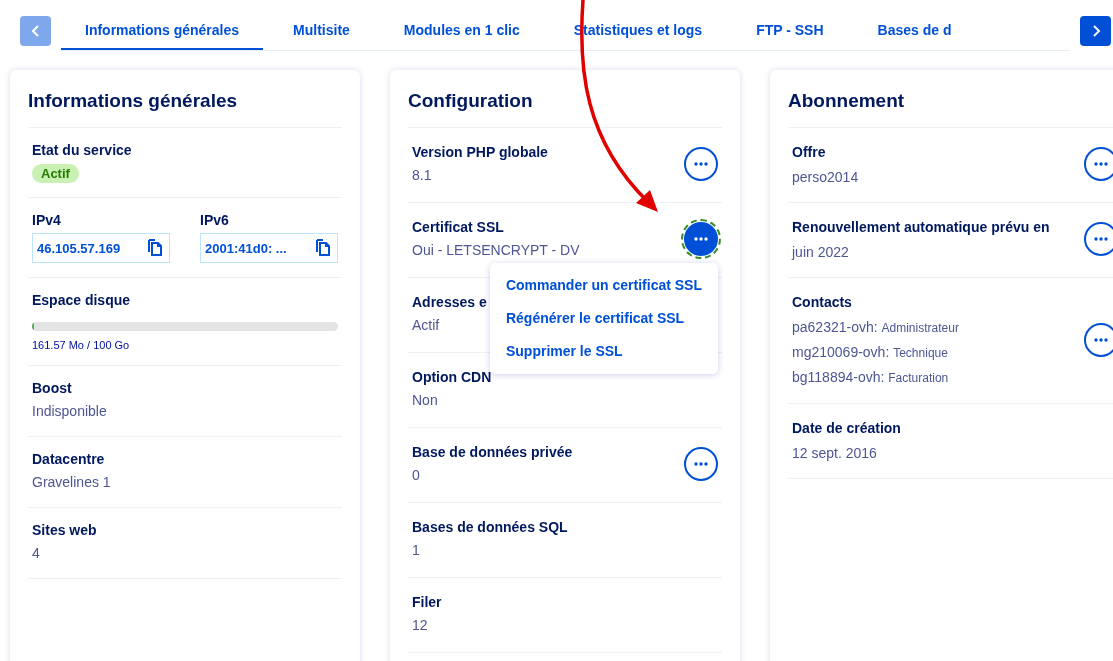  What do you see at coordinates (55, 173) in the screenshot?
I see `status-badge: Actif` at bounding box center [55, 173].